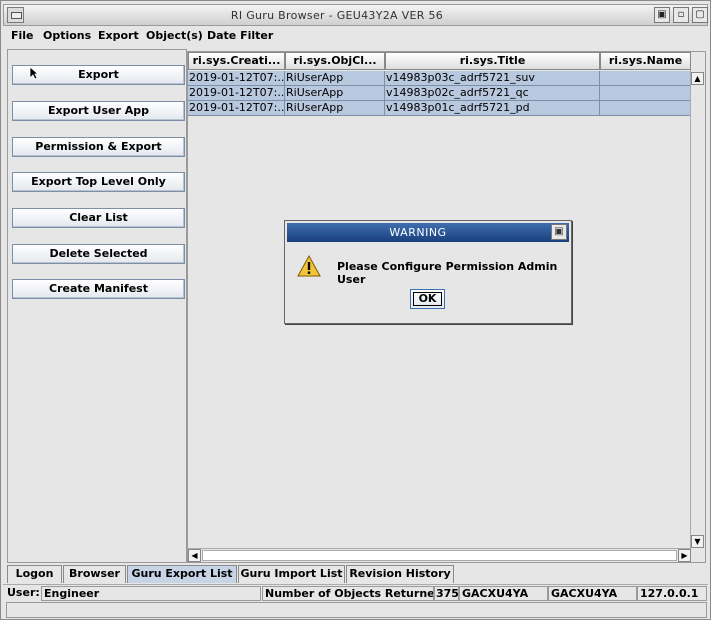  What do you see at coordinates (400, 574) in the screenshot?
I see `tab-revision-history: Revision History` at bounding box center [400, 574].